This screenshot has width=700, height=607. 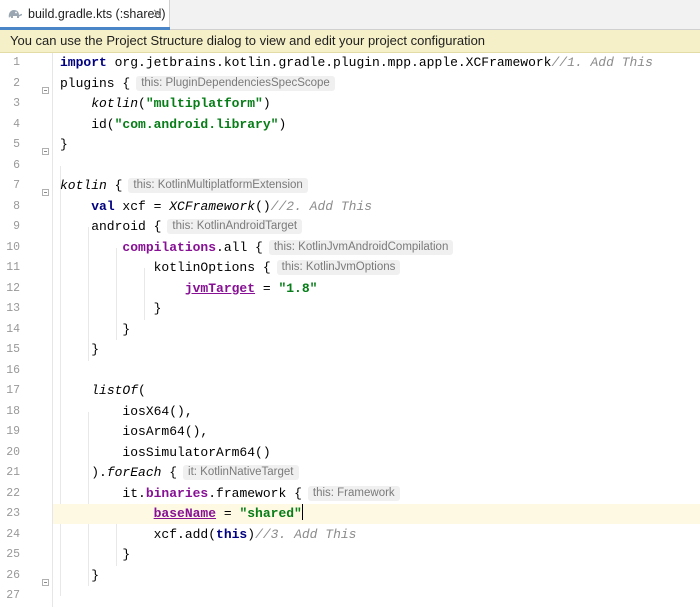 What do you see at coordinates (13, 554) in the screenshot?
I see `line-number: 25` at bounding box center [13, 554].